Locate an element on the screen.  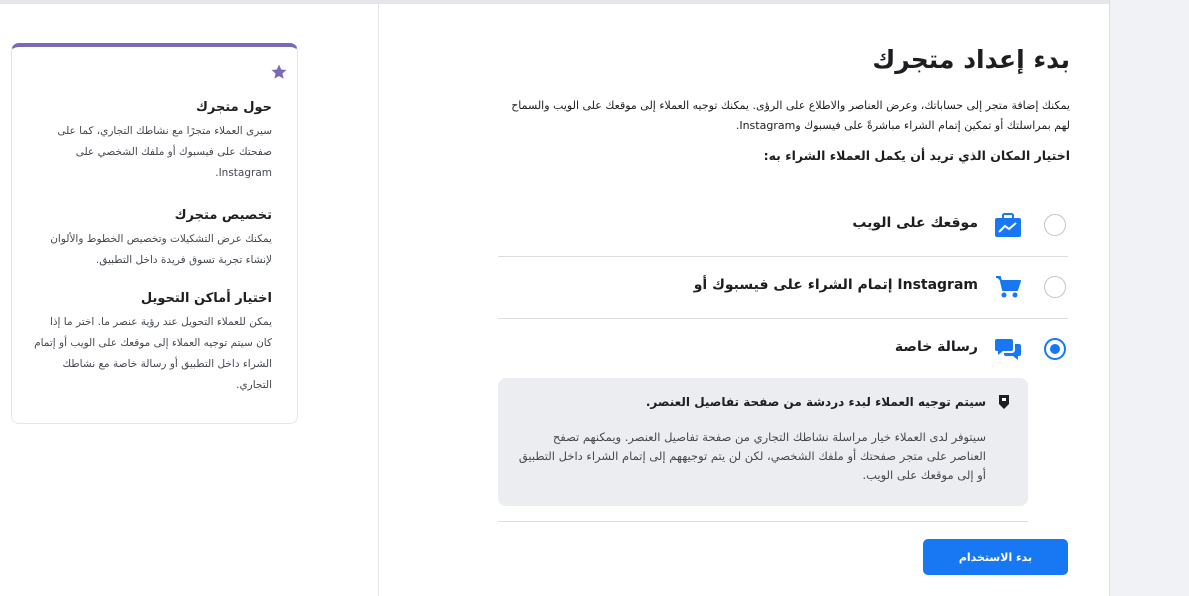
option-label: إتمام الشراء على فيسبوك أو Instagram is located at coordinates (835, 285).